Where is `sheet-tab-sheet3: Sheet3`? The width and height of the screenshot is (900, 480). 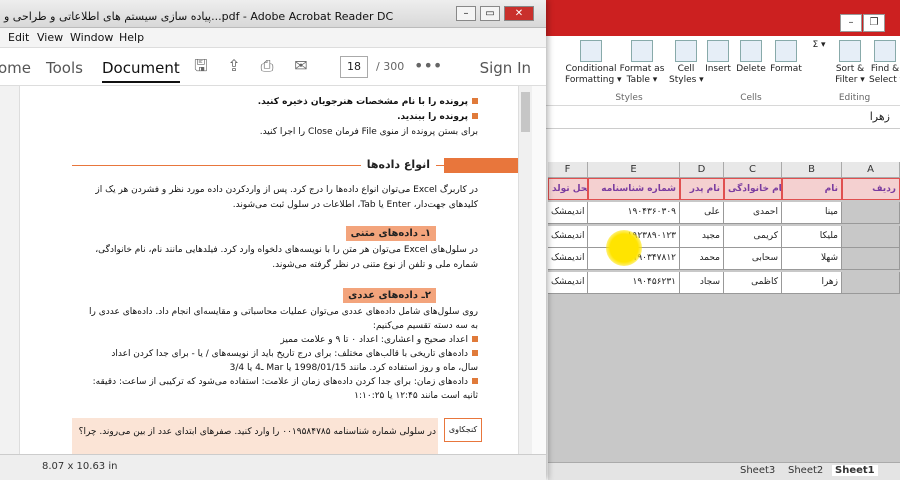
sheet-tab-sheet3: Sheet3 is located at coordinates (757, 470).